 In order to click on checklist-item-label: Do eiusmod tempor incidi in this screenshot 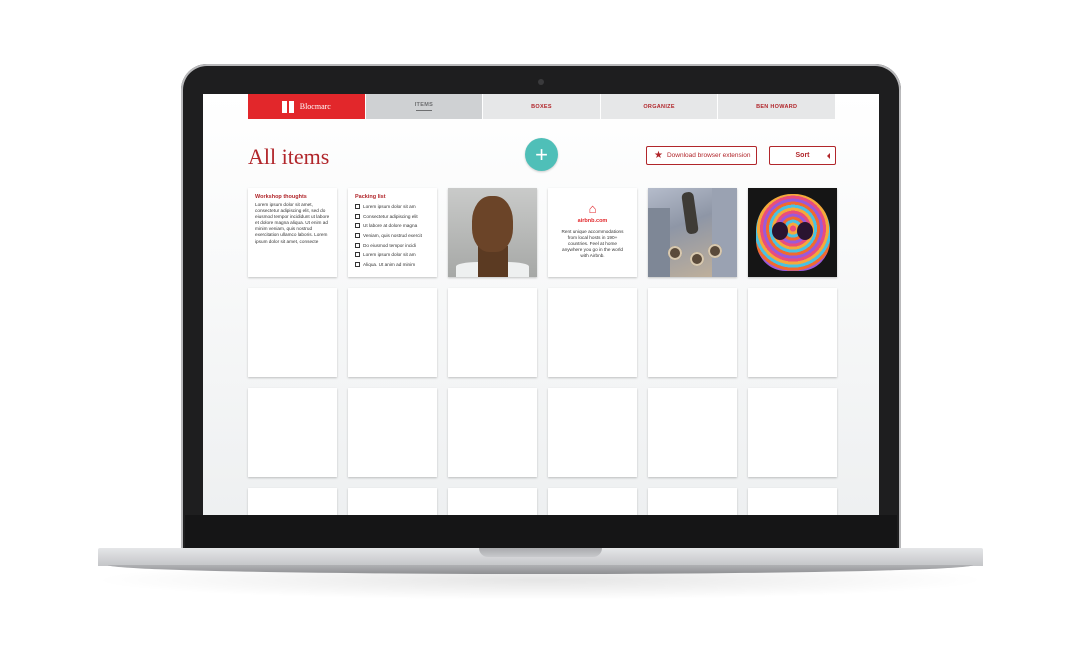, I will do `click(389, 245)`.